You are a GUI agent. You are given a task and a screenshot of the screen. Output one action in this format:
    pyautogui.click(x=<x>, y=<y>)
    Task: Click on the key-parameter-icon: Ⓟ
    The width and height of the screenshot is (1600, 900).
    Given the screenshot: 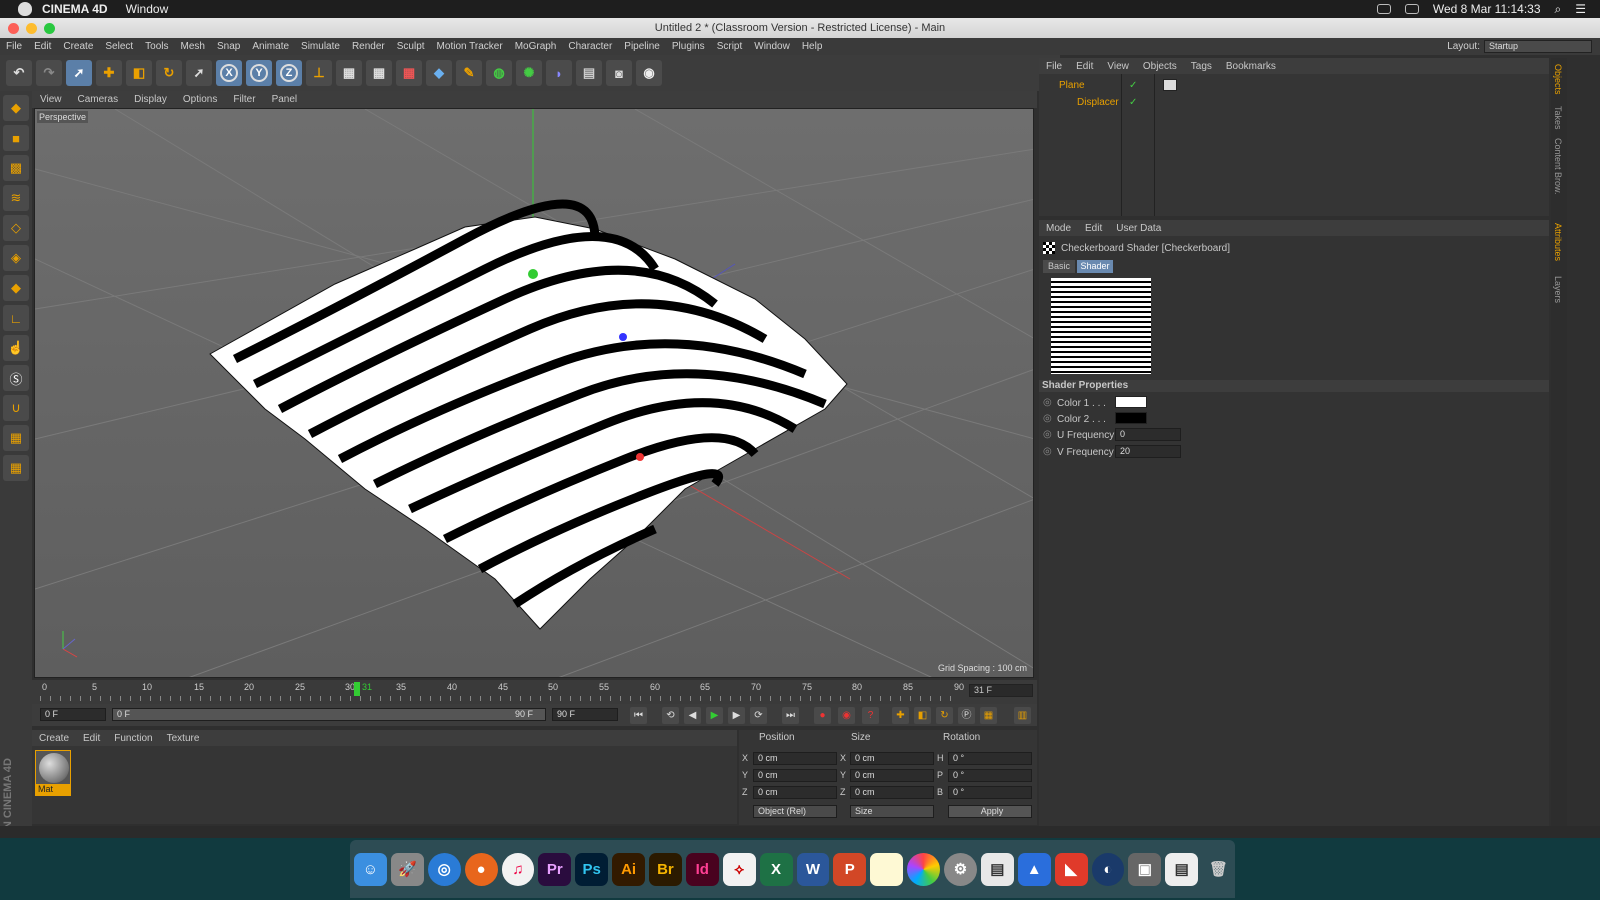 What is the action you would take?
    pyautogui.click(x=966, y=715)
    